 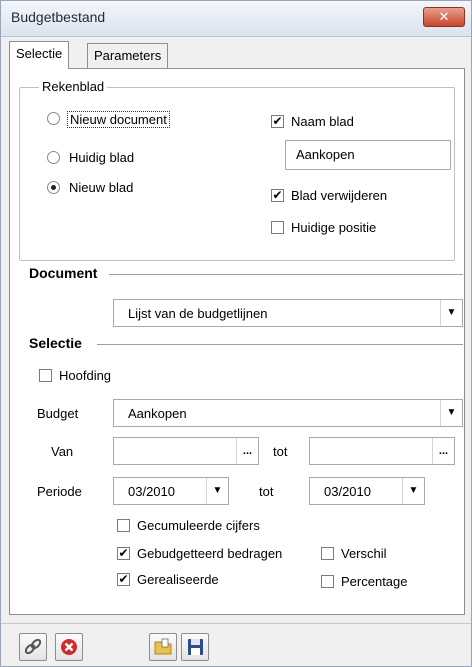 What do you see at coordinates (266, 491) in the screenshot?
I see `periode-tot-label: tot` at bounding box center [266, 491].